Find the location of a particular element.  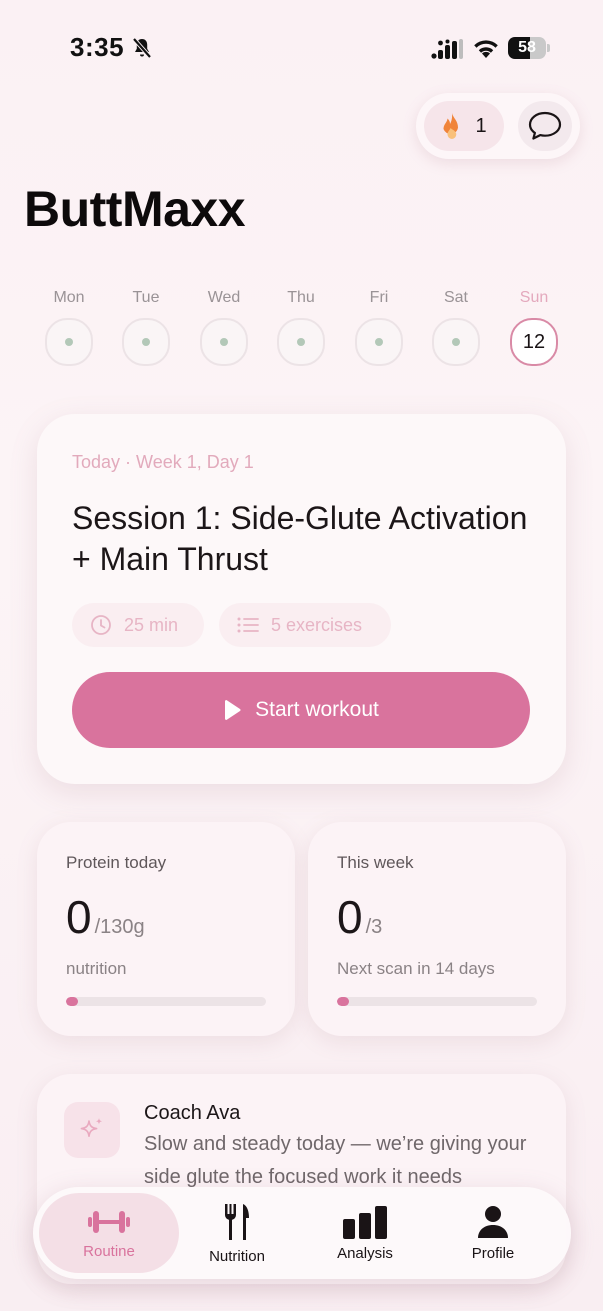

day-circle-mon is located at coordinates (69, 342).